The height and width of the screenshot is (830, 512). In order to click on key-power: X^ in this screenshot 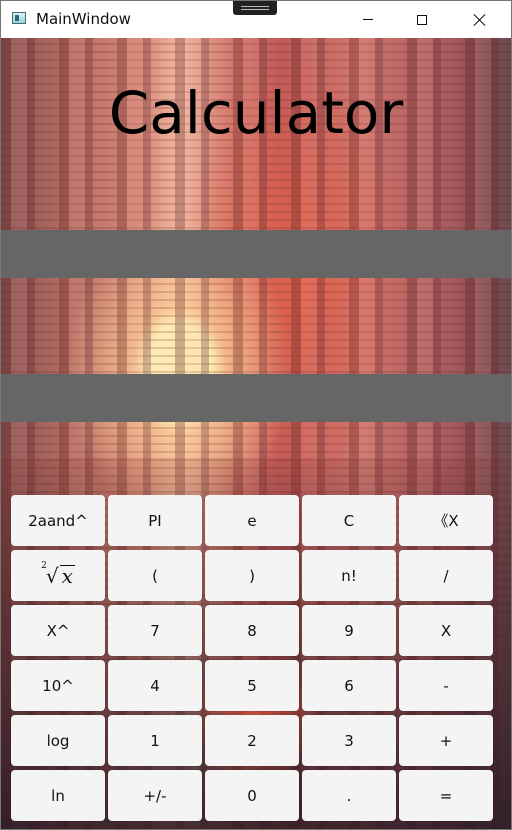, I will do `click(58, 630)`.